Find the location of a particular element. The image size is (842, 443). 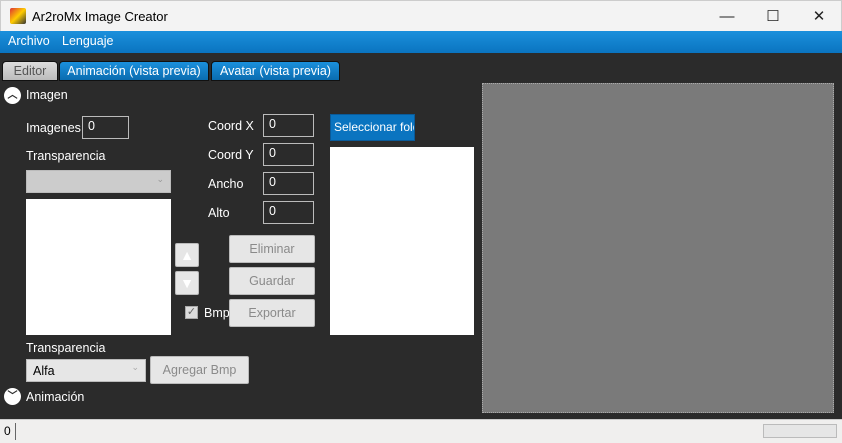

app-icon is located at coordinates (18, 16).